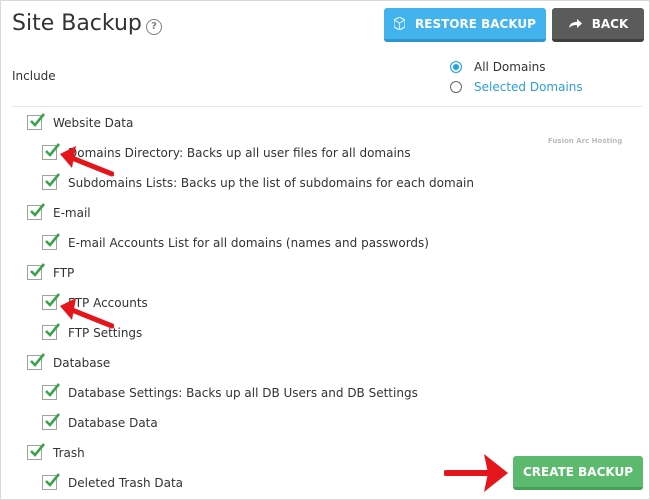  Describe the element at coordinates (510, 67) in the screenshot. I see `radio-all-domains-label: All Domains` at that location.